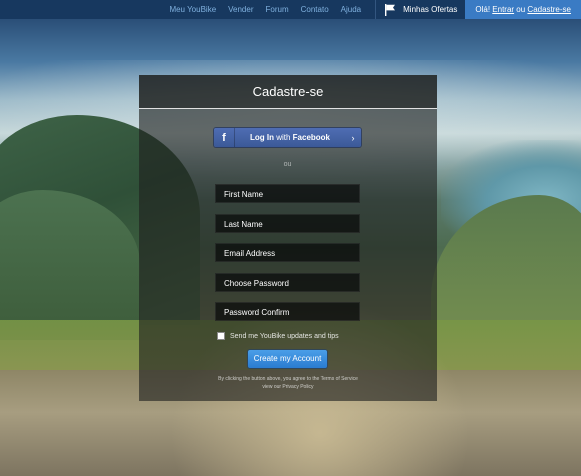 The height and width of the screenshot is (476, 581). I want to click on my-offers-link: Minhas Ofertas, so click(422, 9).